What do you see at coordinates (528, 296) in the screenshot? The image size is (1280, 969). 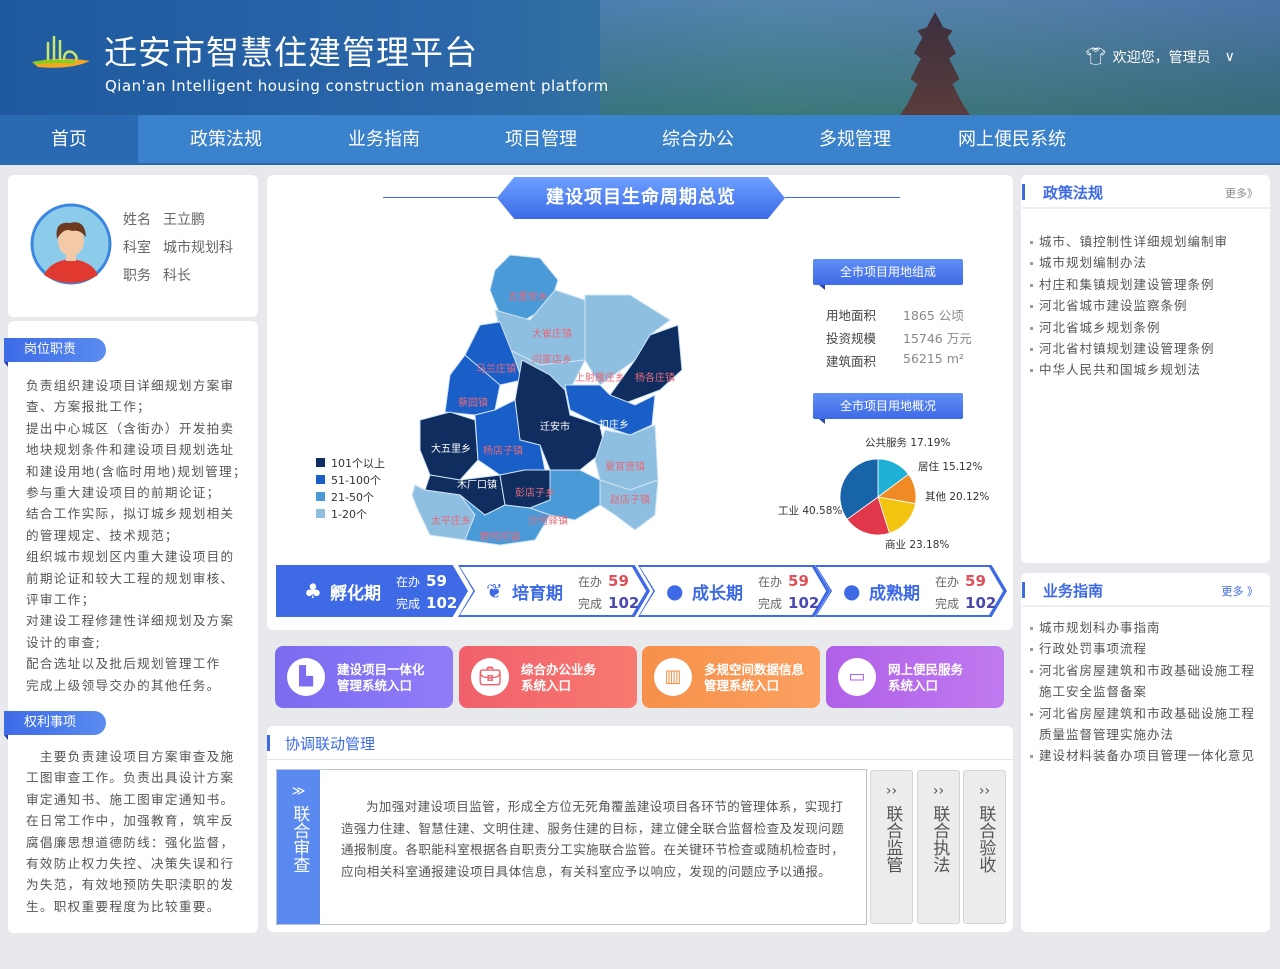 I see `map-label: 五重安乡` at bounding box center [528, 296].